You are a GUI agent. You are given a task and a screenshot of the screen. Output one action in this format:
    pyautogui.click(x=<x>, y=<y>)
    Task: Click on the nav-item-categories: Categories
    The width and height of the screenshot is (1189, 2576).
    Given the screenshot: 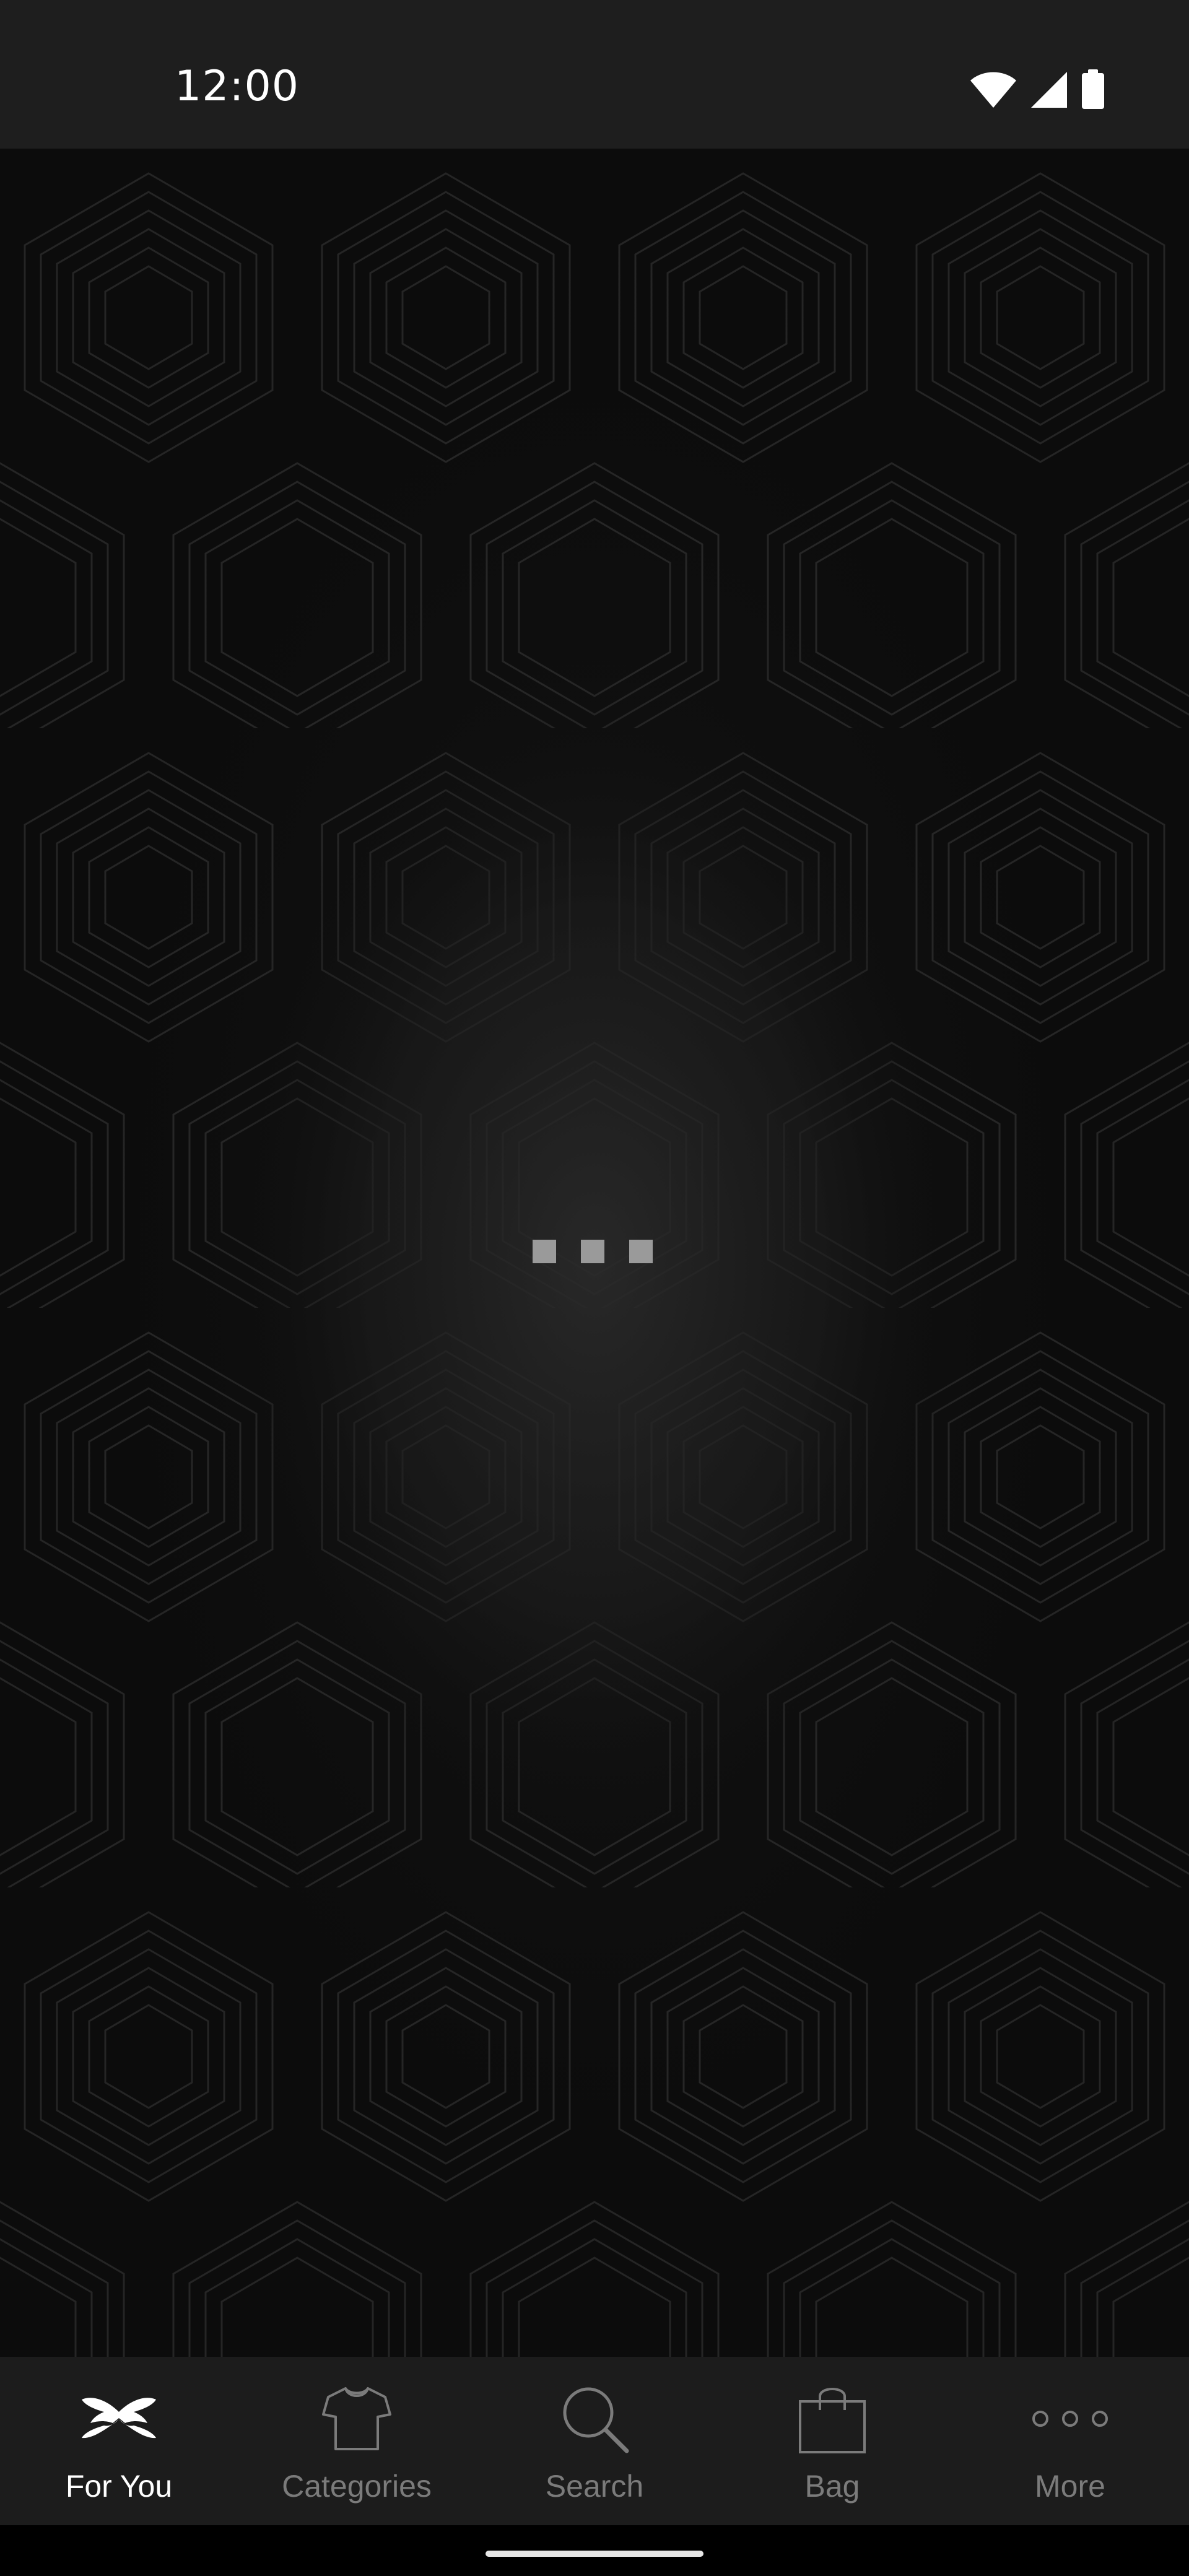 What is the action you would take?
    pyautogui.click(x=357, y=2441)
    